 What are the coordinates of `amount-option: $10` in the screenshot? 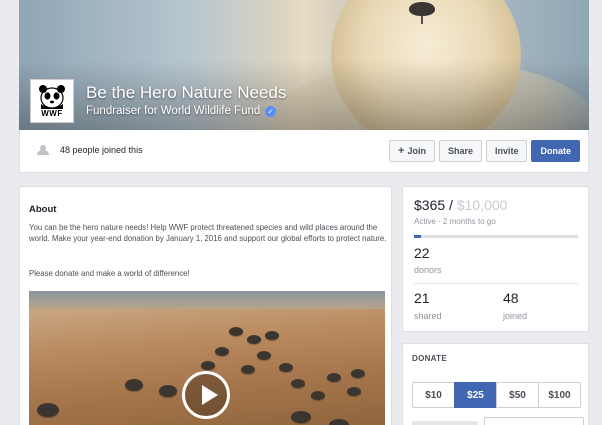 It's located at (433, 395).